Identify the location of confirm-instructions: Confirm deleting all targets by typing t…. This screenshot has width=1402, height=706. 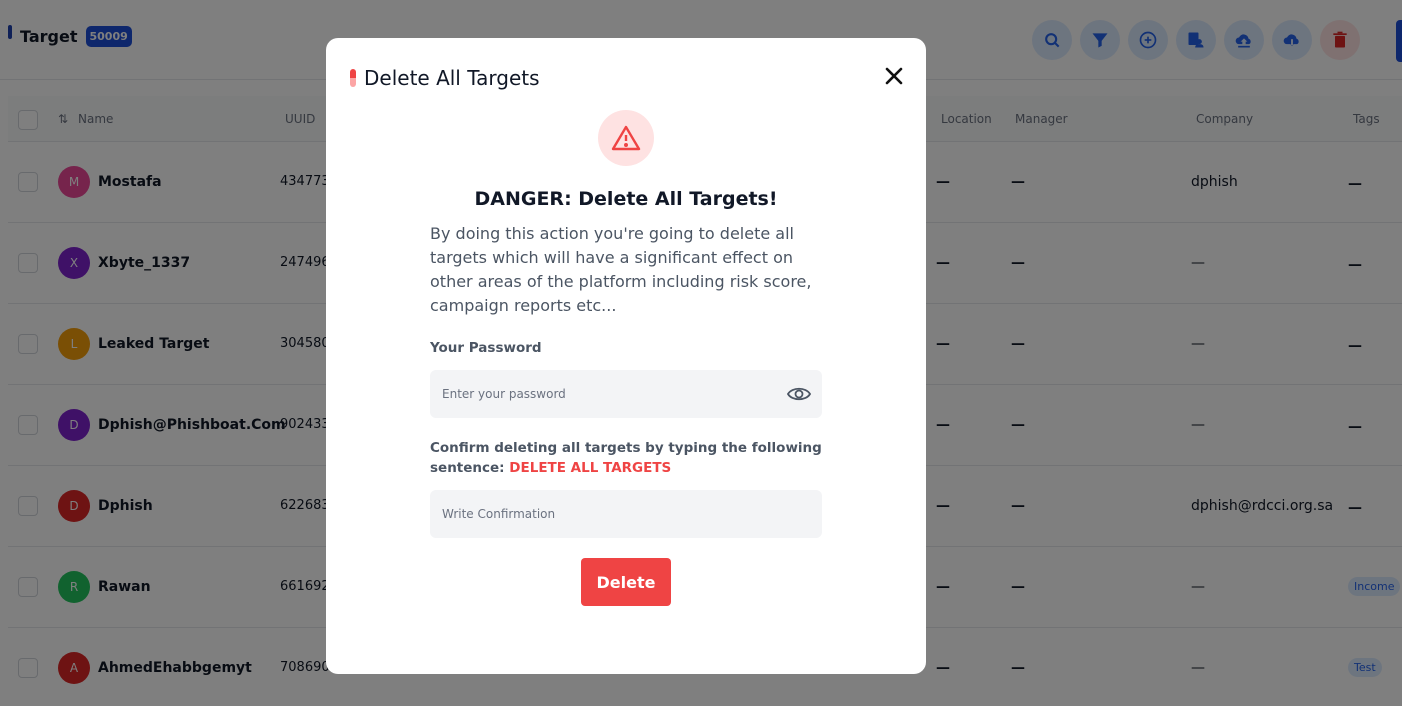
(626, 458).